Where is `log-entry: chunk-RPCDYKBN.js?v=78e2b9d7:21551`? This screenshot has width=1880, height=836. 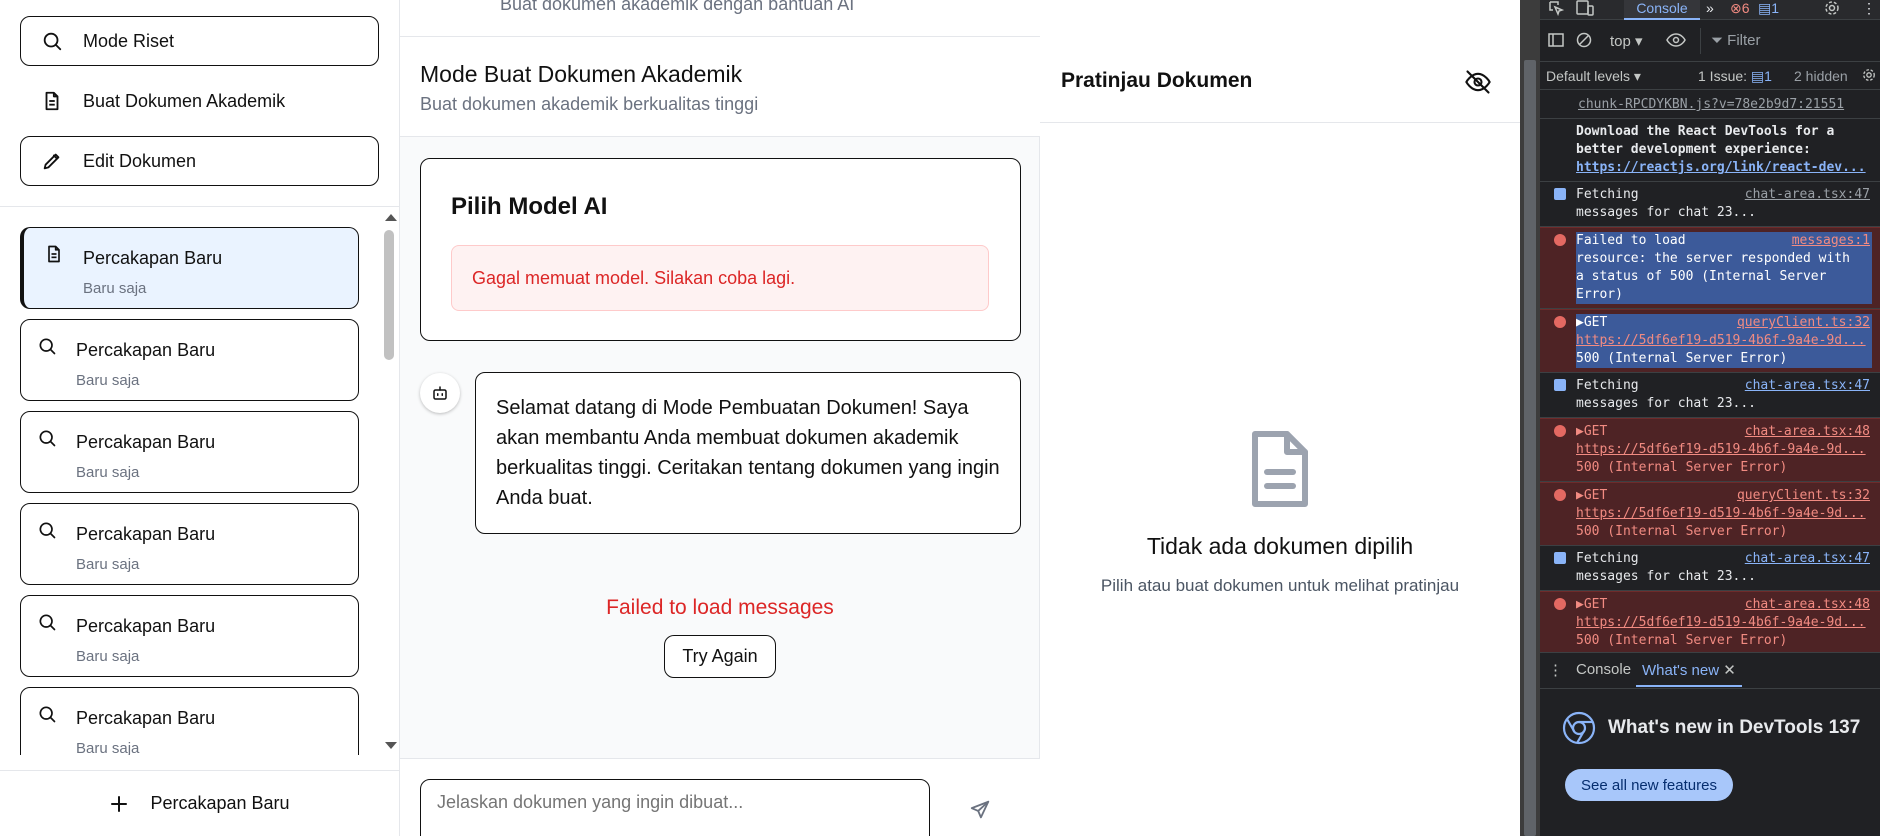
log-entry: chunk-RPCDYKBN.js?v=78e2b9d7:21551 is located at coordinates (1710, 105).